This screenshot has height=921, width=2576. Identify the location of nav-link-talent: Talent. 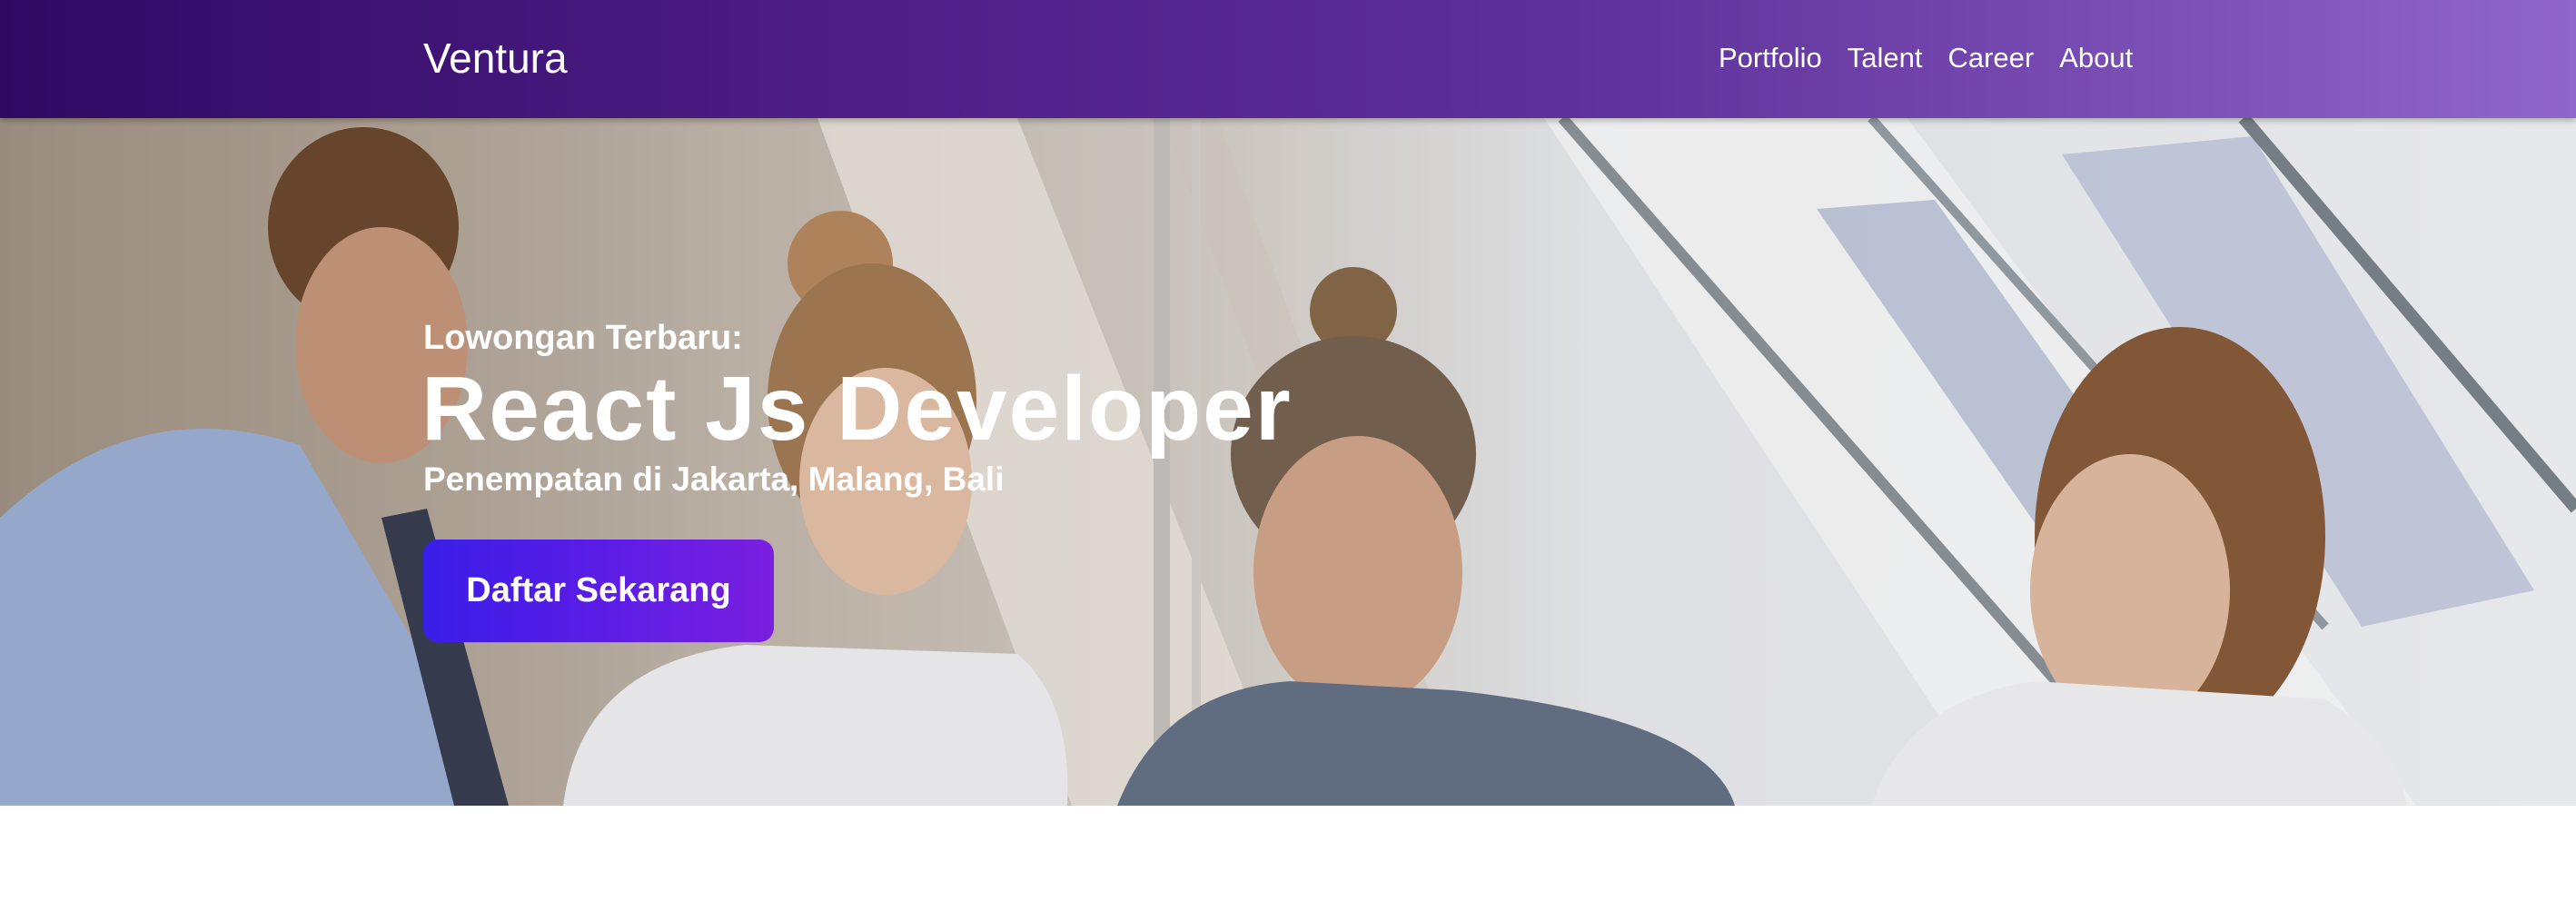
(1885, 58).